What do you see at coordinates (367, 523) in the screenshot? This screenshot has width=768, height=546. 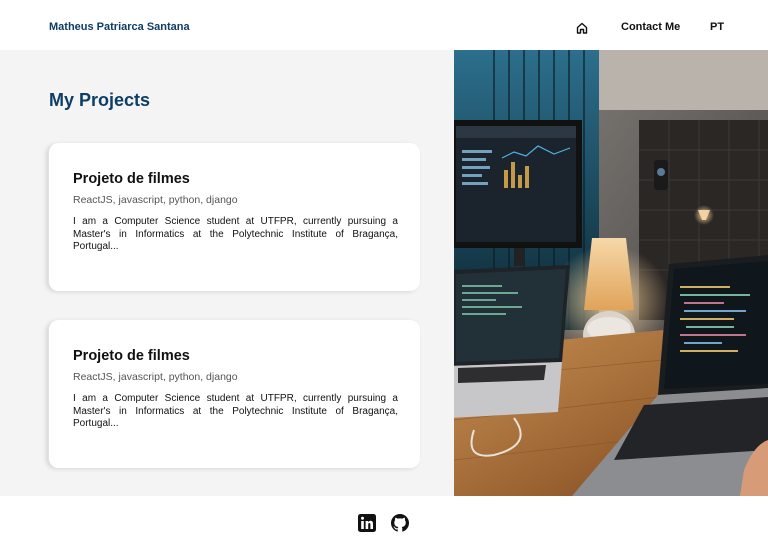 I see `linkedin-icon` at bounding box center [367, 523].